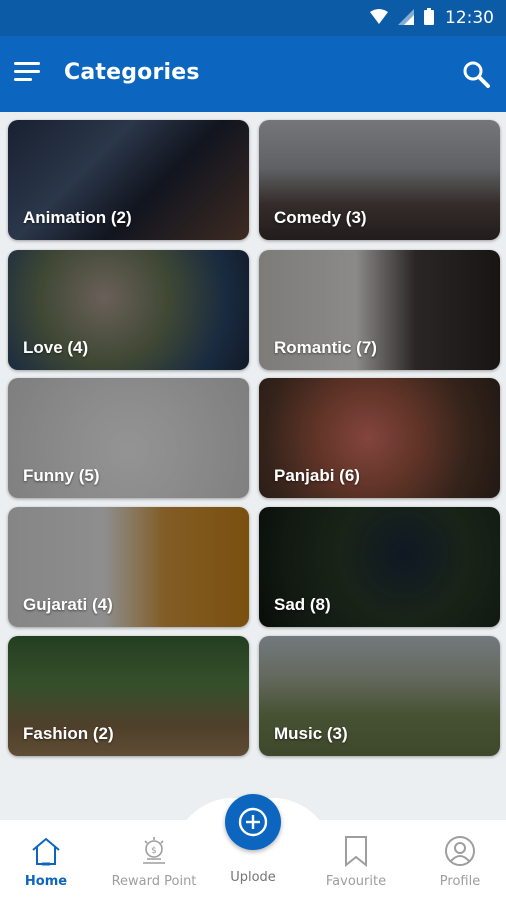 The image size is (506, 900). Describe the element at coordinates (28, 73) in the screenshot. I see `menu-icon` at that location.